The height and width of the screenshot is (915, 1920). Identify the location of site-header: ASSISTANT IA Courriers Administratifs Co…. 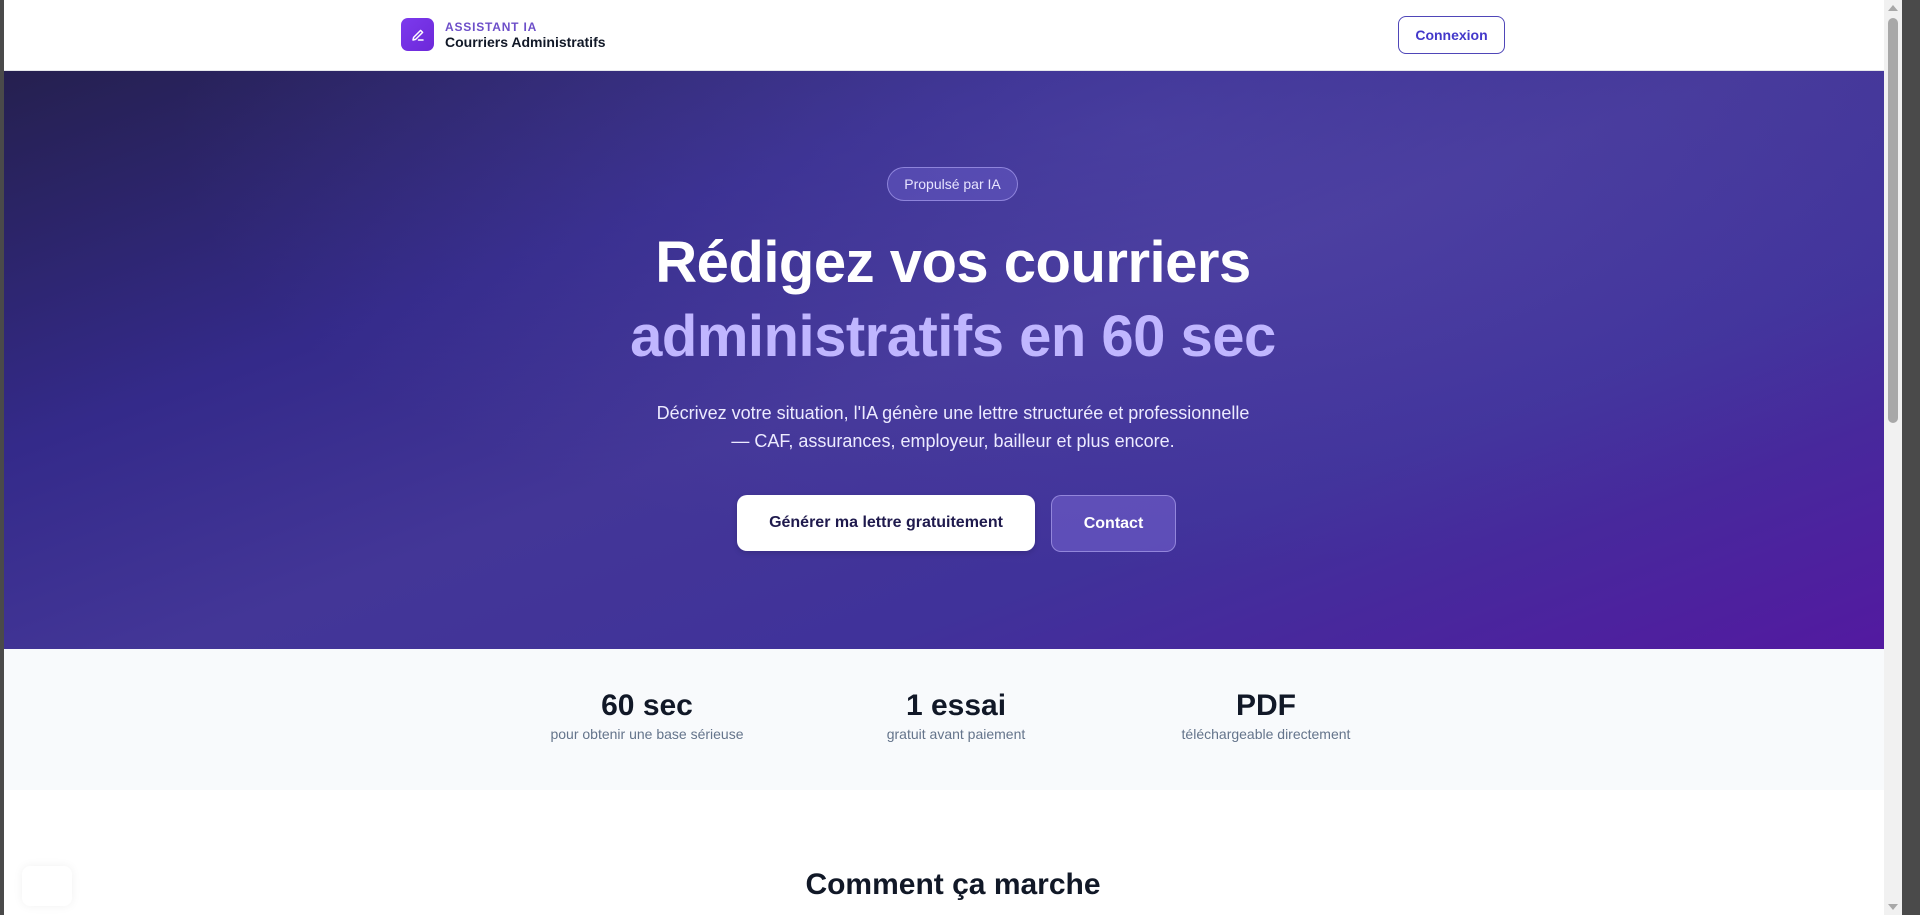
(953, 35).